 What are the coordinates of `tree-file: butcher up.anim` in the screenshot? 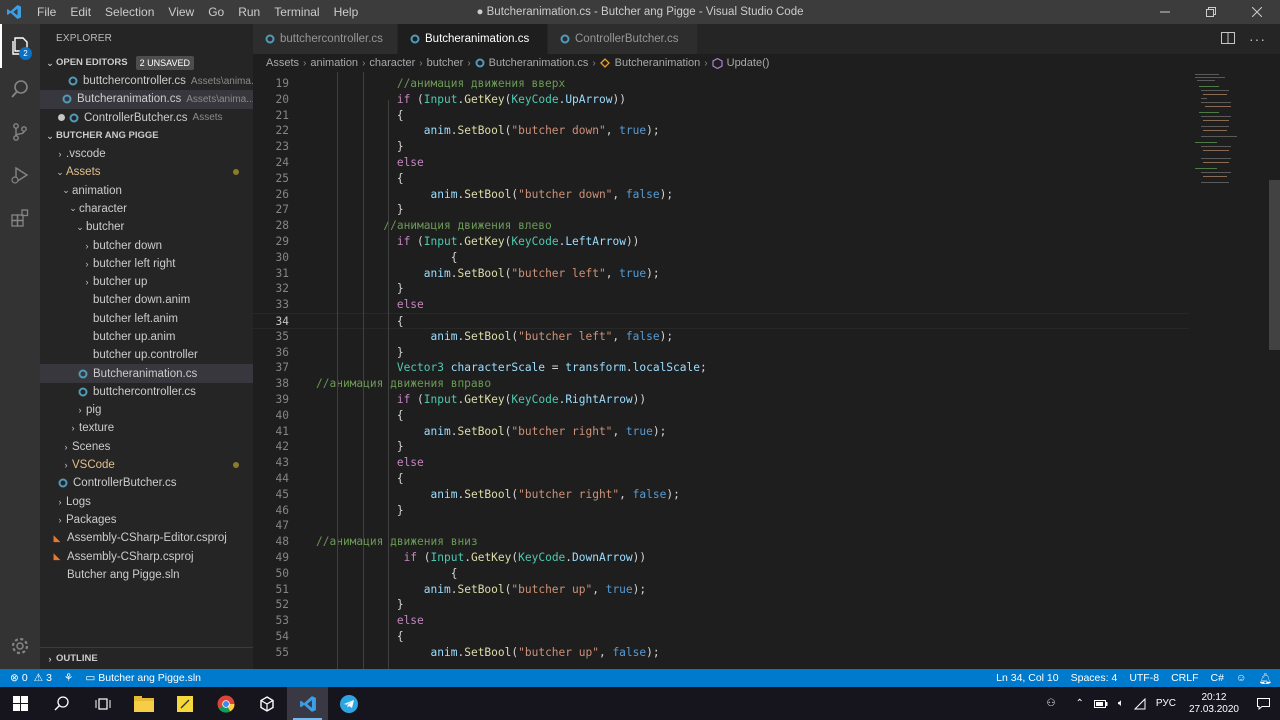 It's located at (146, 337).